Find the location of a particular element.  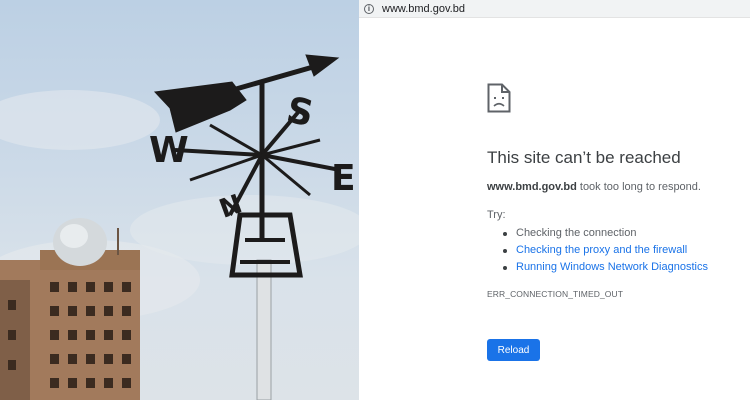

error-detail: www.bmd.gov.bd took too long to respond. is located at coordinates (594, 187).